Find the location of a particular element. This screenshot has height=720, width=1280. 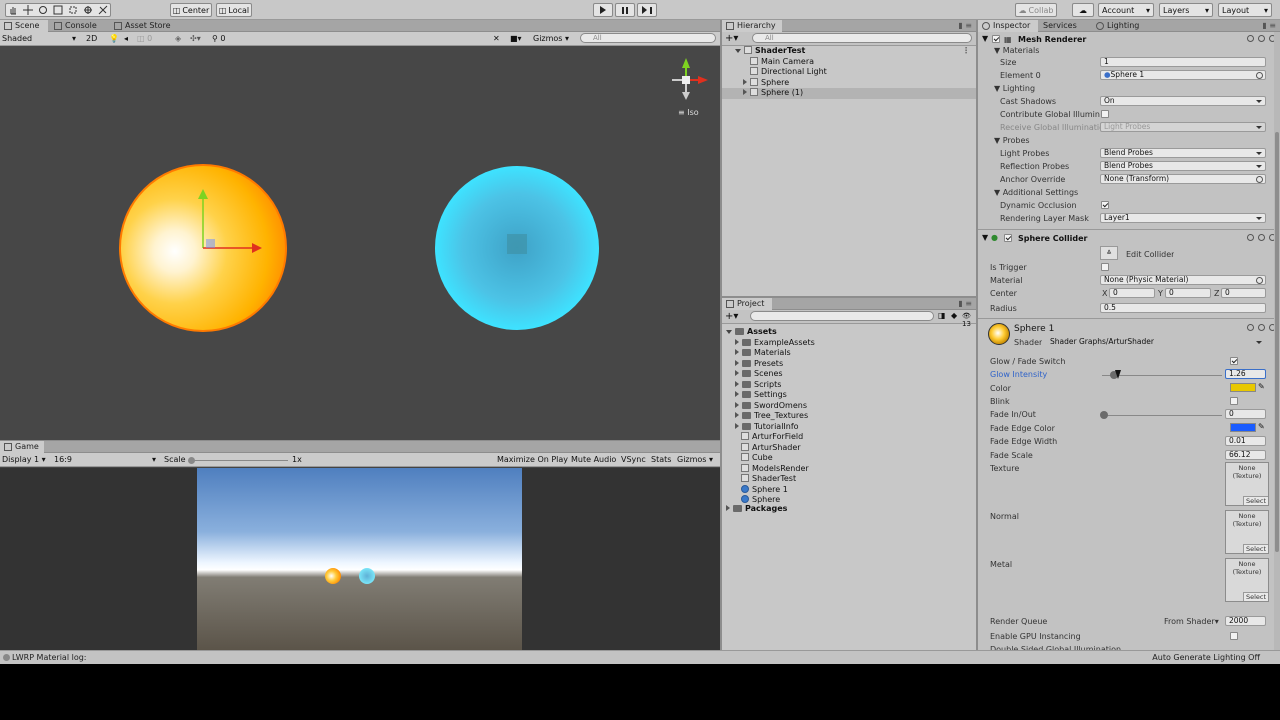

tools-icon: ✕ is located at coordinates (496, 39).